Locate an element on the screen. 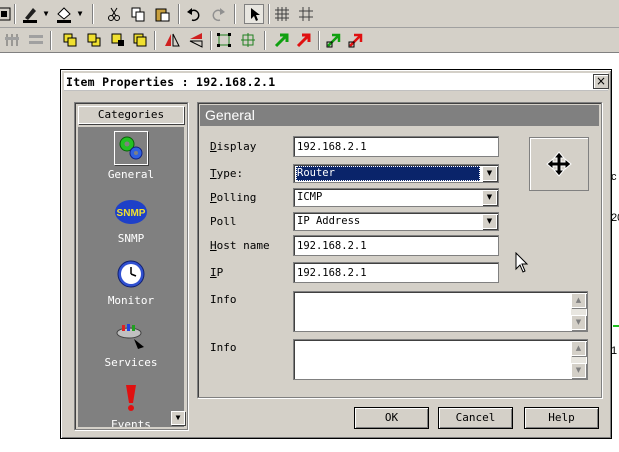  ip-label: IP is located at coordinates (217, 272).